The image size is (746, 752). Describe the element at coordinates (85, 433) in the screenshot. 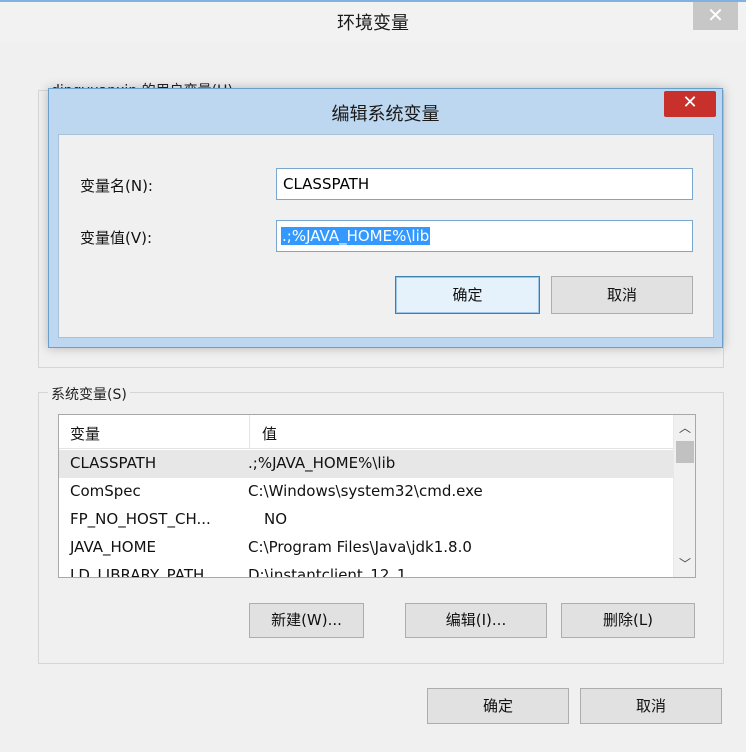

I see `column-header-variable: 变量` at that location.